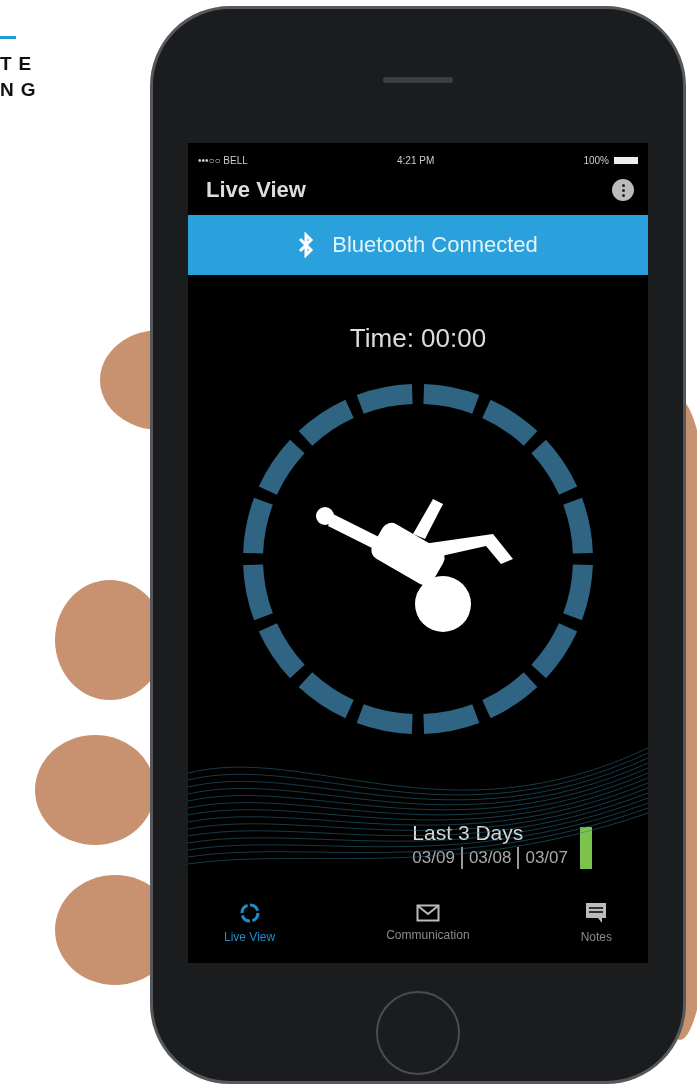 The height and width of the screenshot is (1088, 697). Describe the element at coordinates (256, 190) in the screenshot. I see `screen-title: Live View` at that location.